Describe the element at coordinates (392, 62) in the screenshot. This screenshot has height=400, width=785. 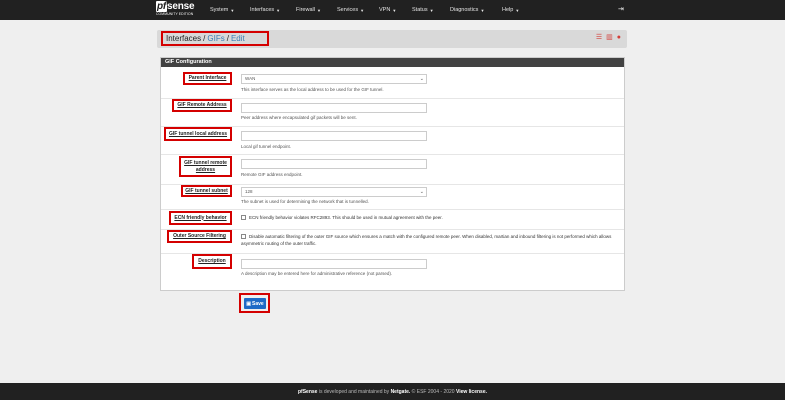
I see `panel-title: GIF Configuration` at that location.